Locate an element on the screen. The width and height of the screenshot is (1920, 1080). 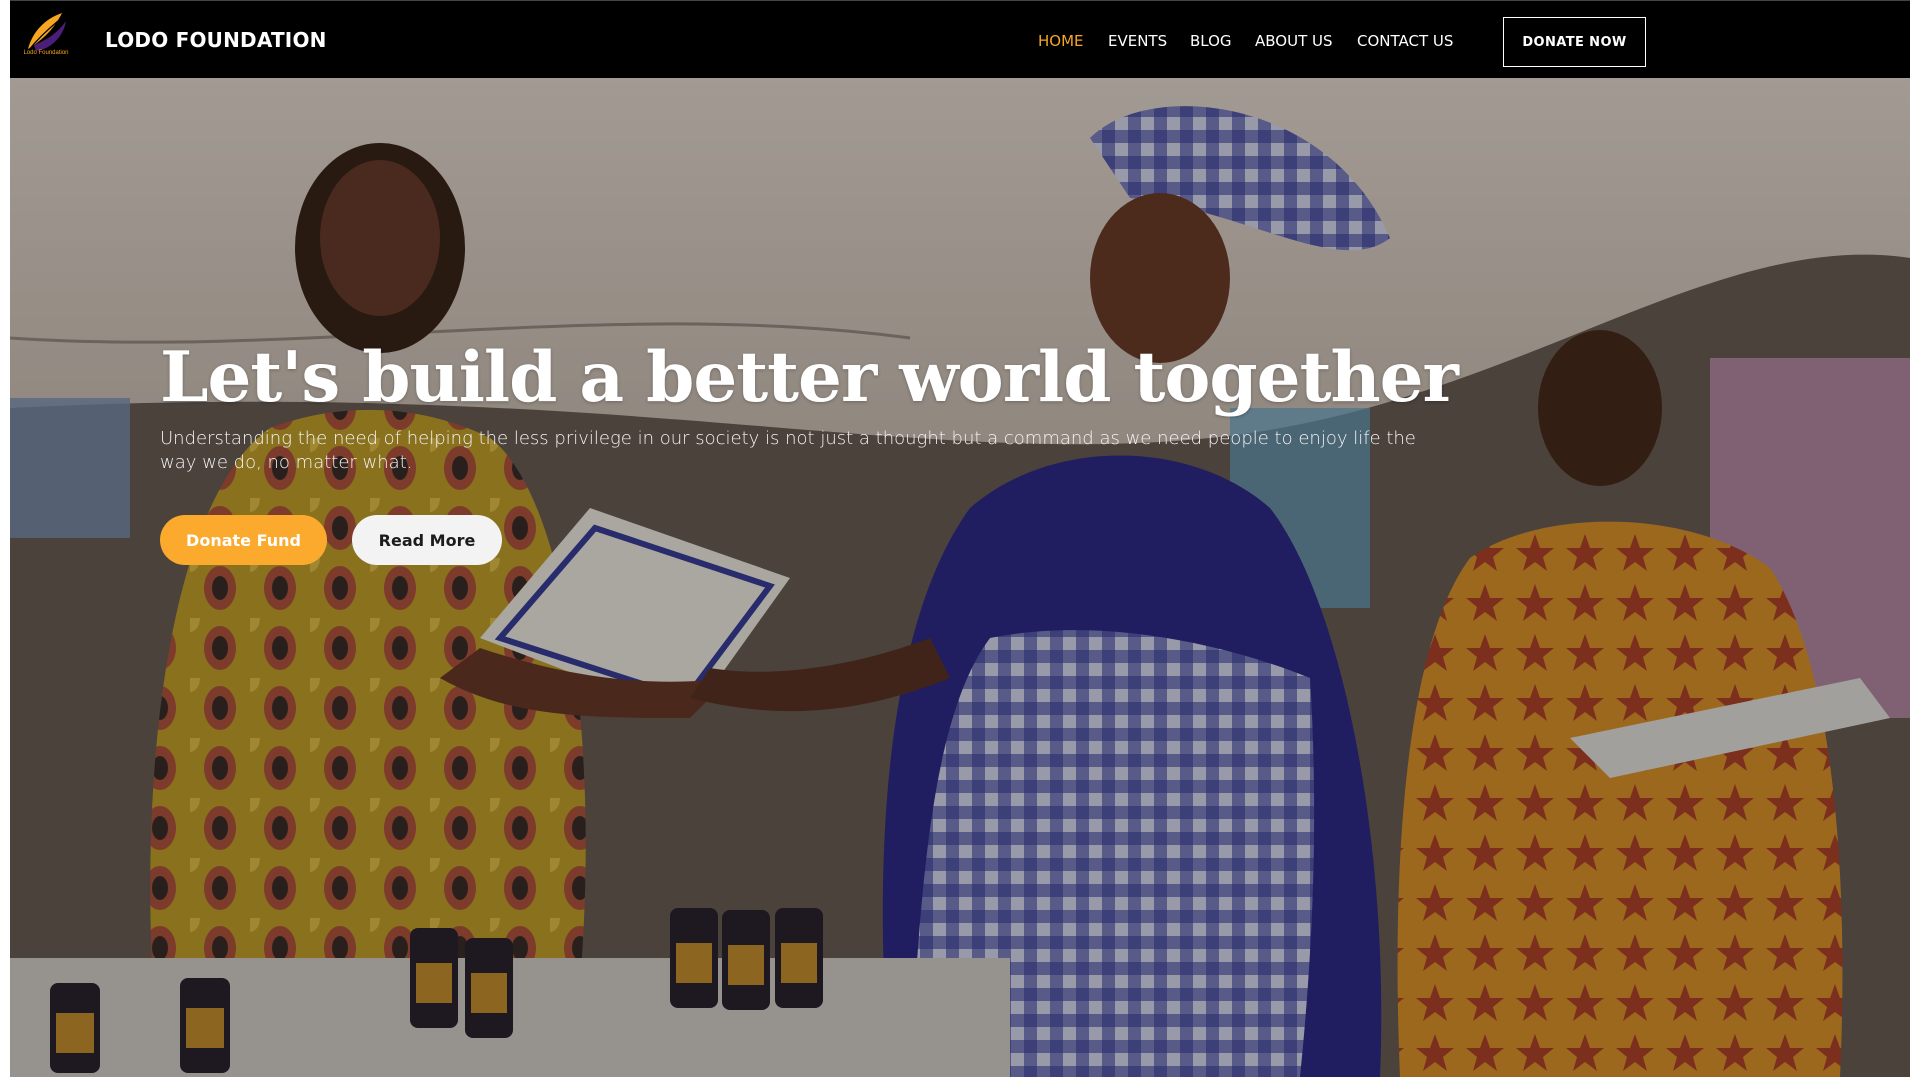
nav-item-about-us: ABOUT US is located at coordinates (1294, 41).